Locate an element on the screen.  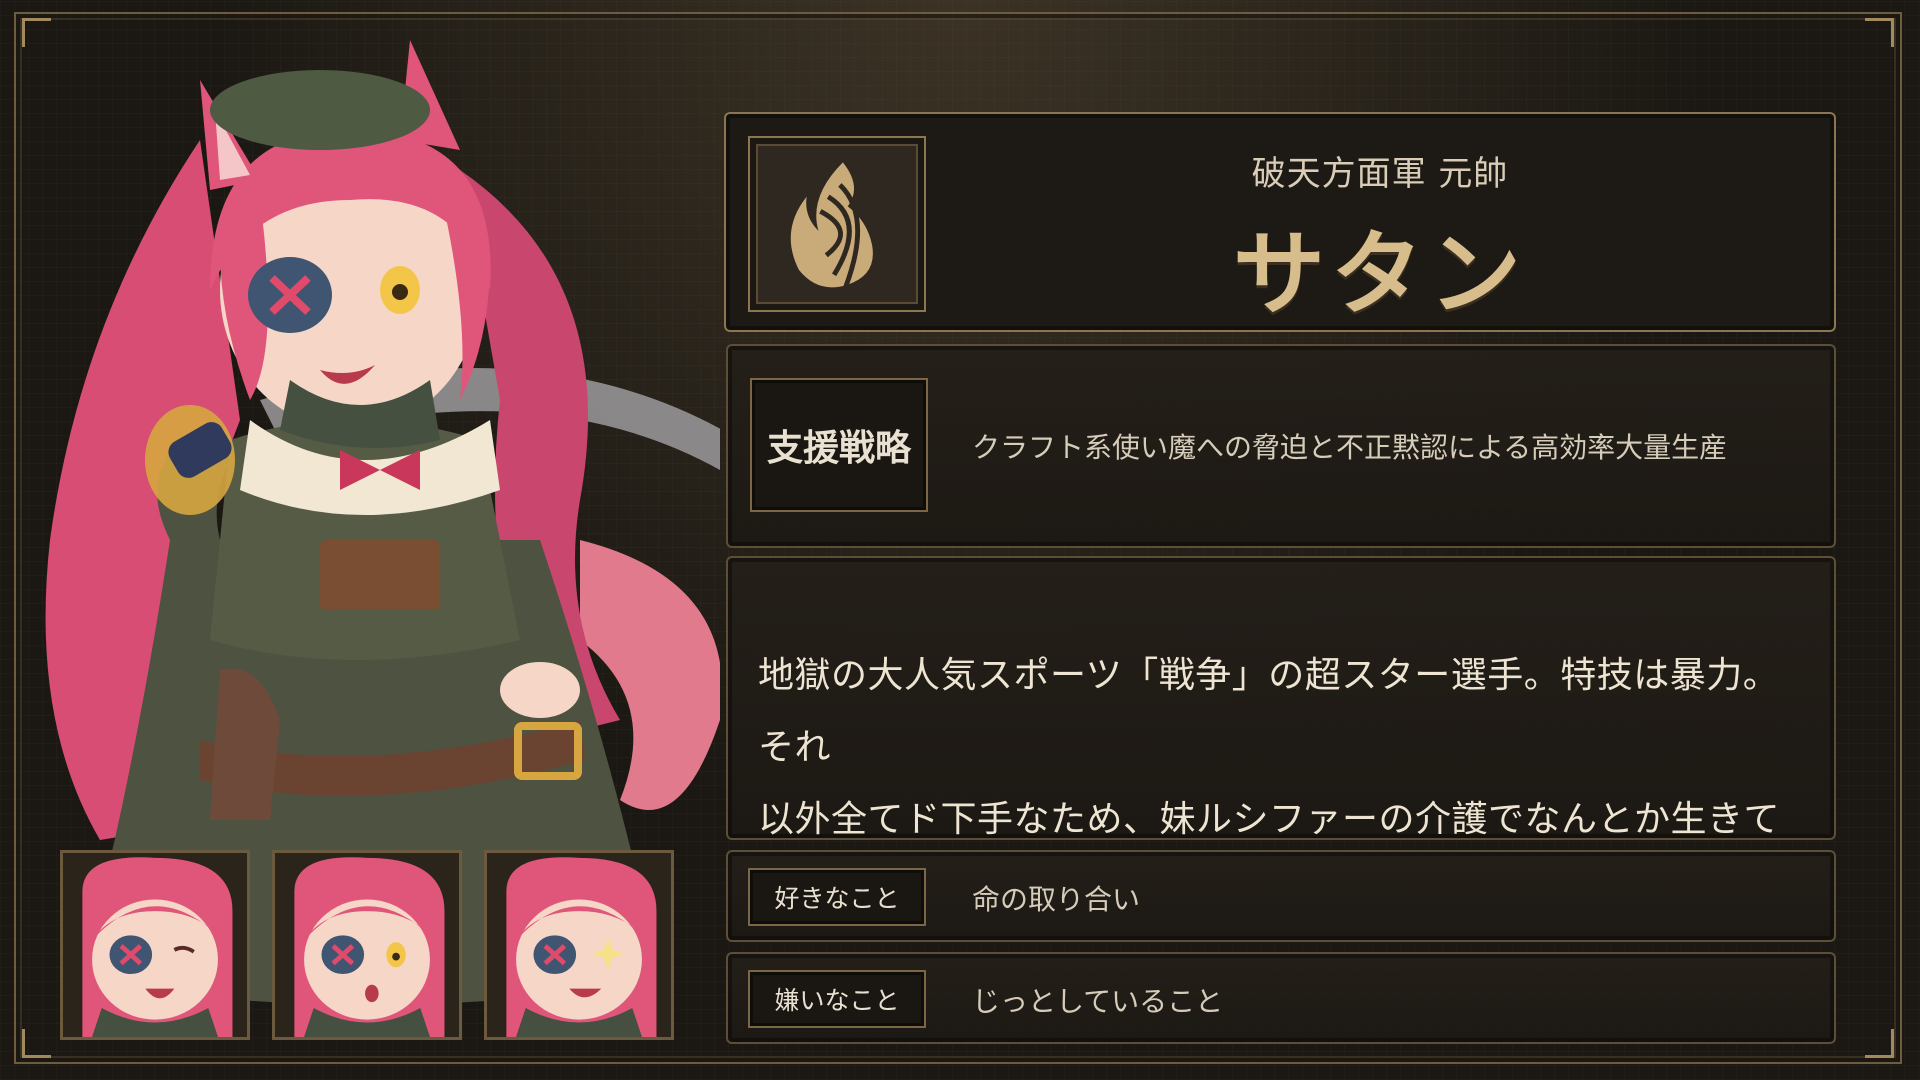
expression-sparkle-icon is located at coordinates (579, 945).